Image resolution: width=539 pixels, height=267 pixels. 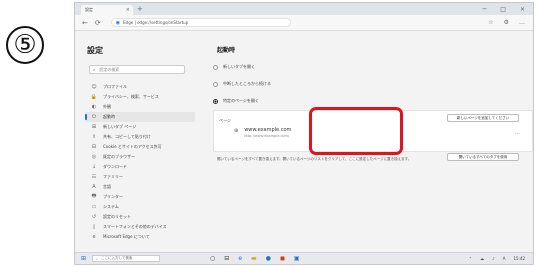 What do you see at coordinates (522, 9) in the screenshot?
I see `close-window-icon: ×` at bounding box center [522, 9].